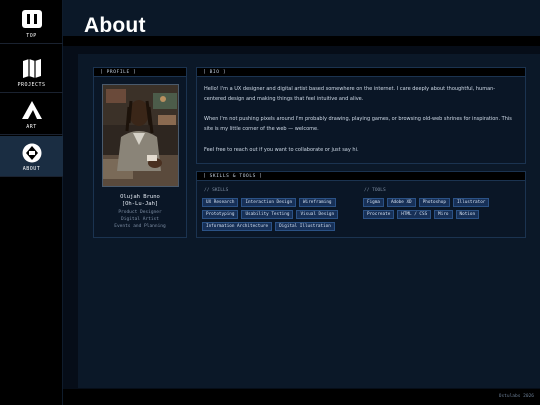  I want to click on skill-tag: Interaction Design, so click(269, 202).